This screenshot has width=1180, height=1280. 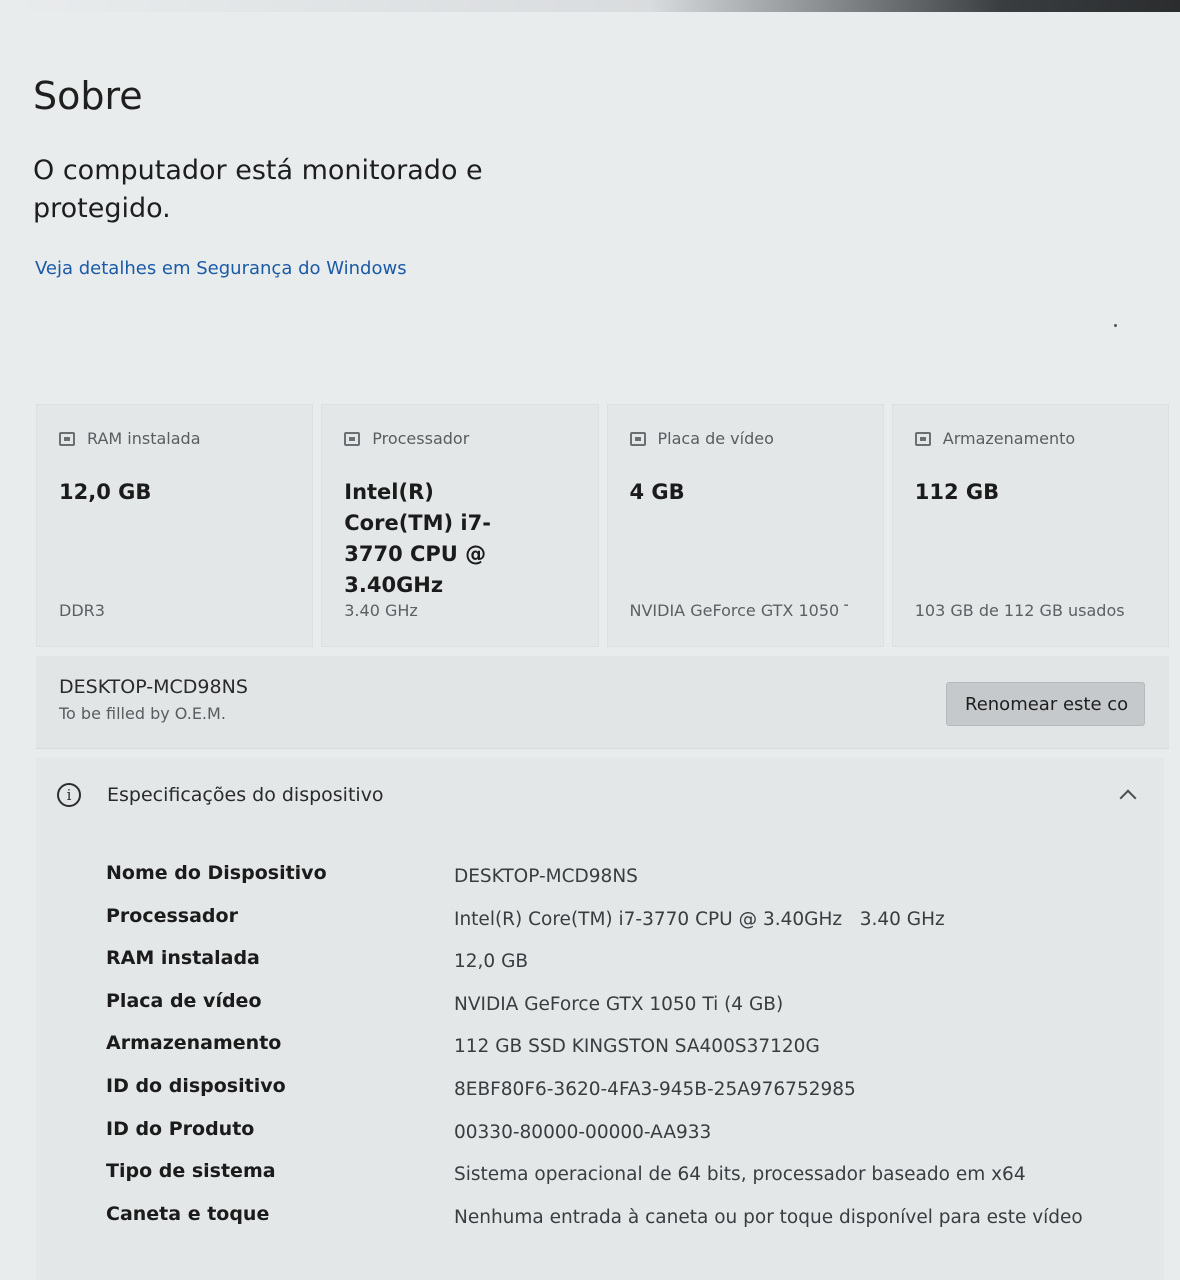 I want to click on spec-value: 8EBF80F6-3620-4FA3-945B-25A976752985, so click(x=655, y=1089).